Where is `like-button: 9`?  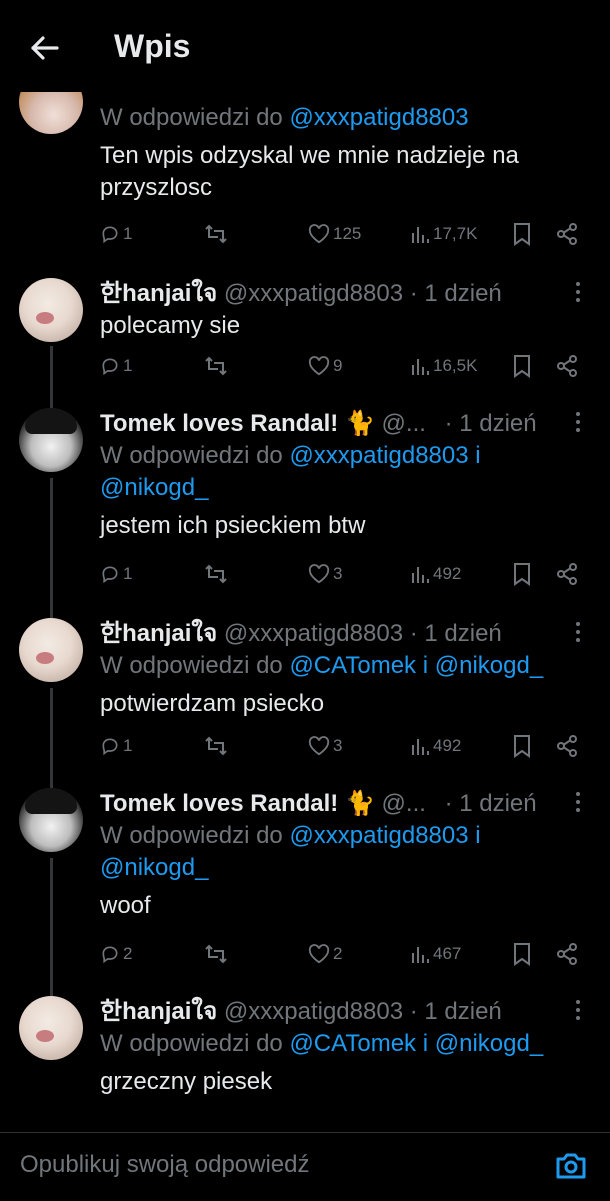 like-button: 9 is located at coordinates (325, 366).